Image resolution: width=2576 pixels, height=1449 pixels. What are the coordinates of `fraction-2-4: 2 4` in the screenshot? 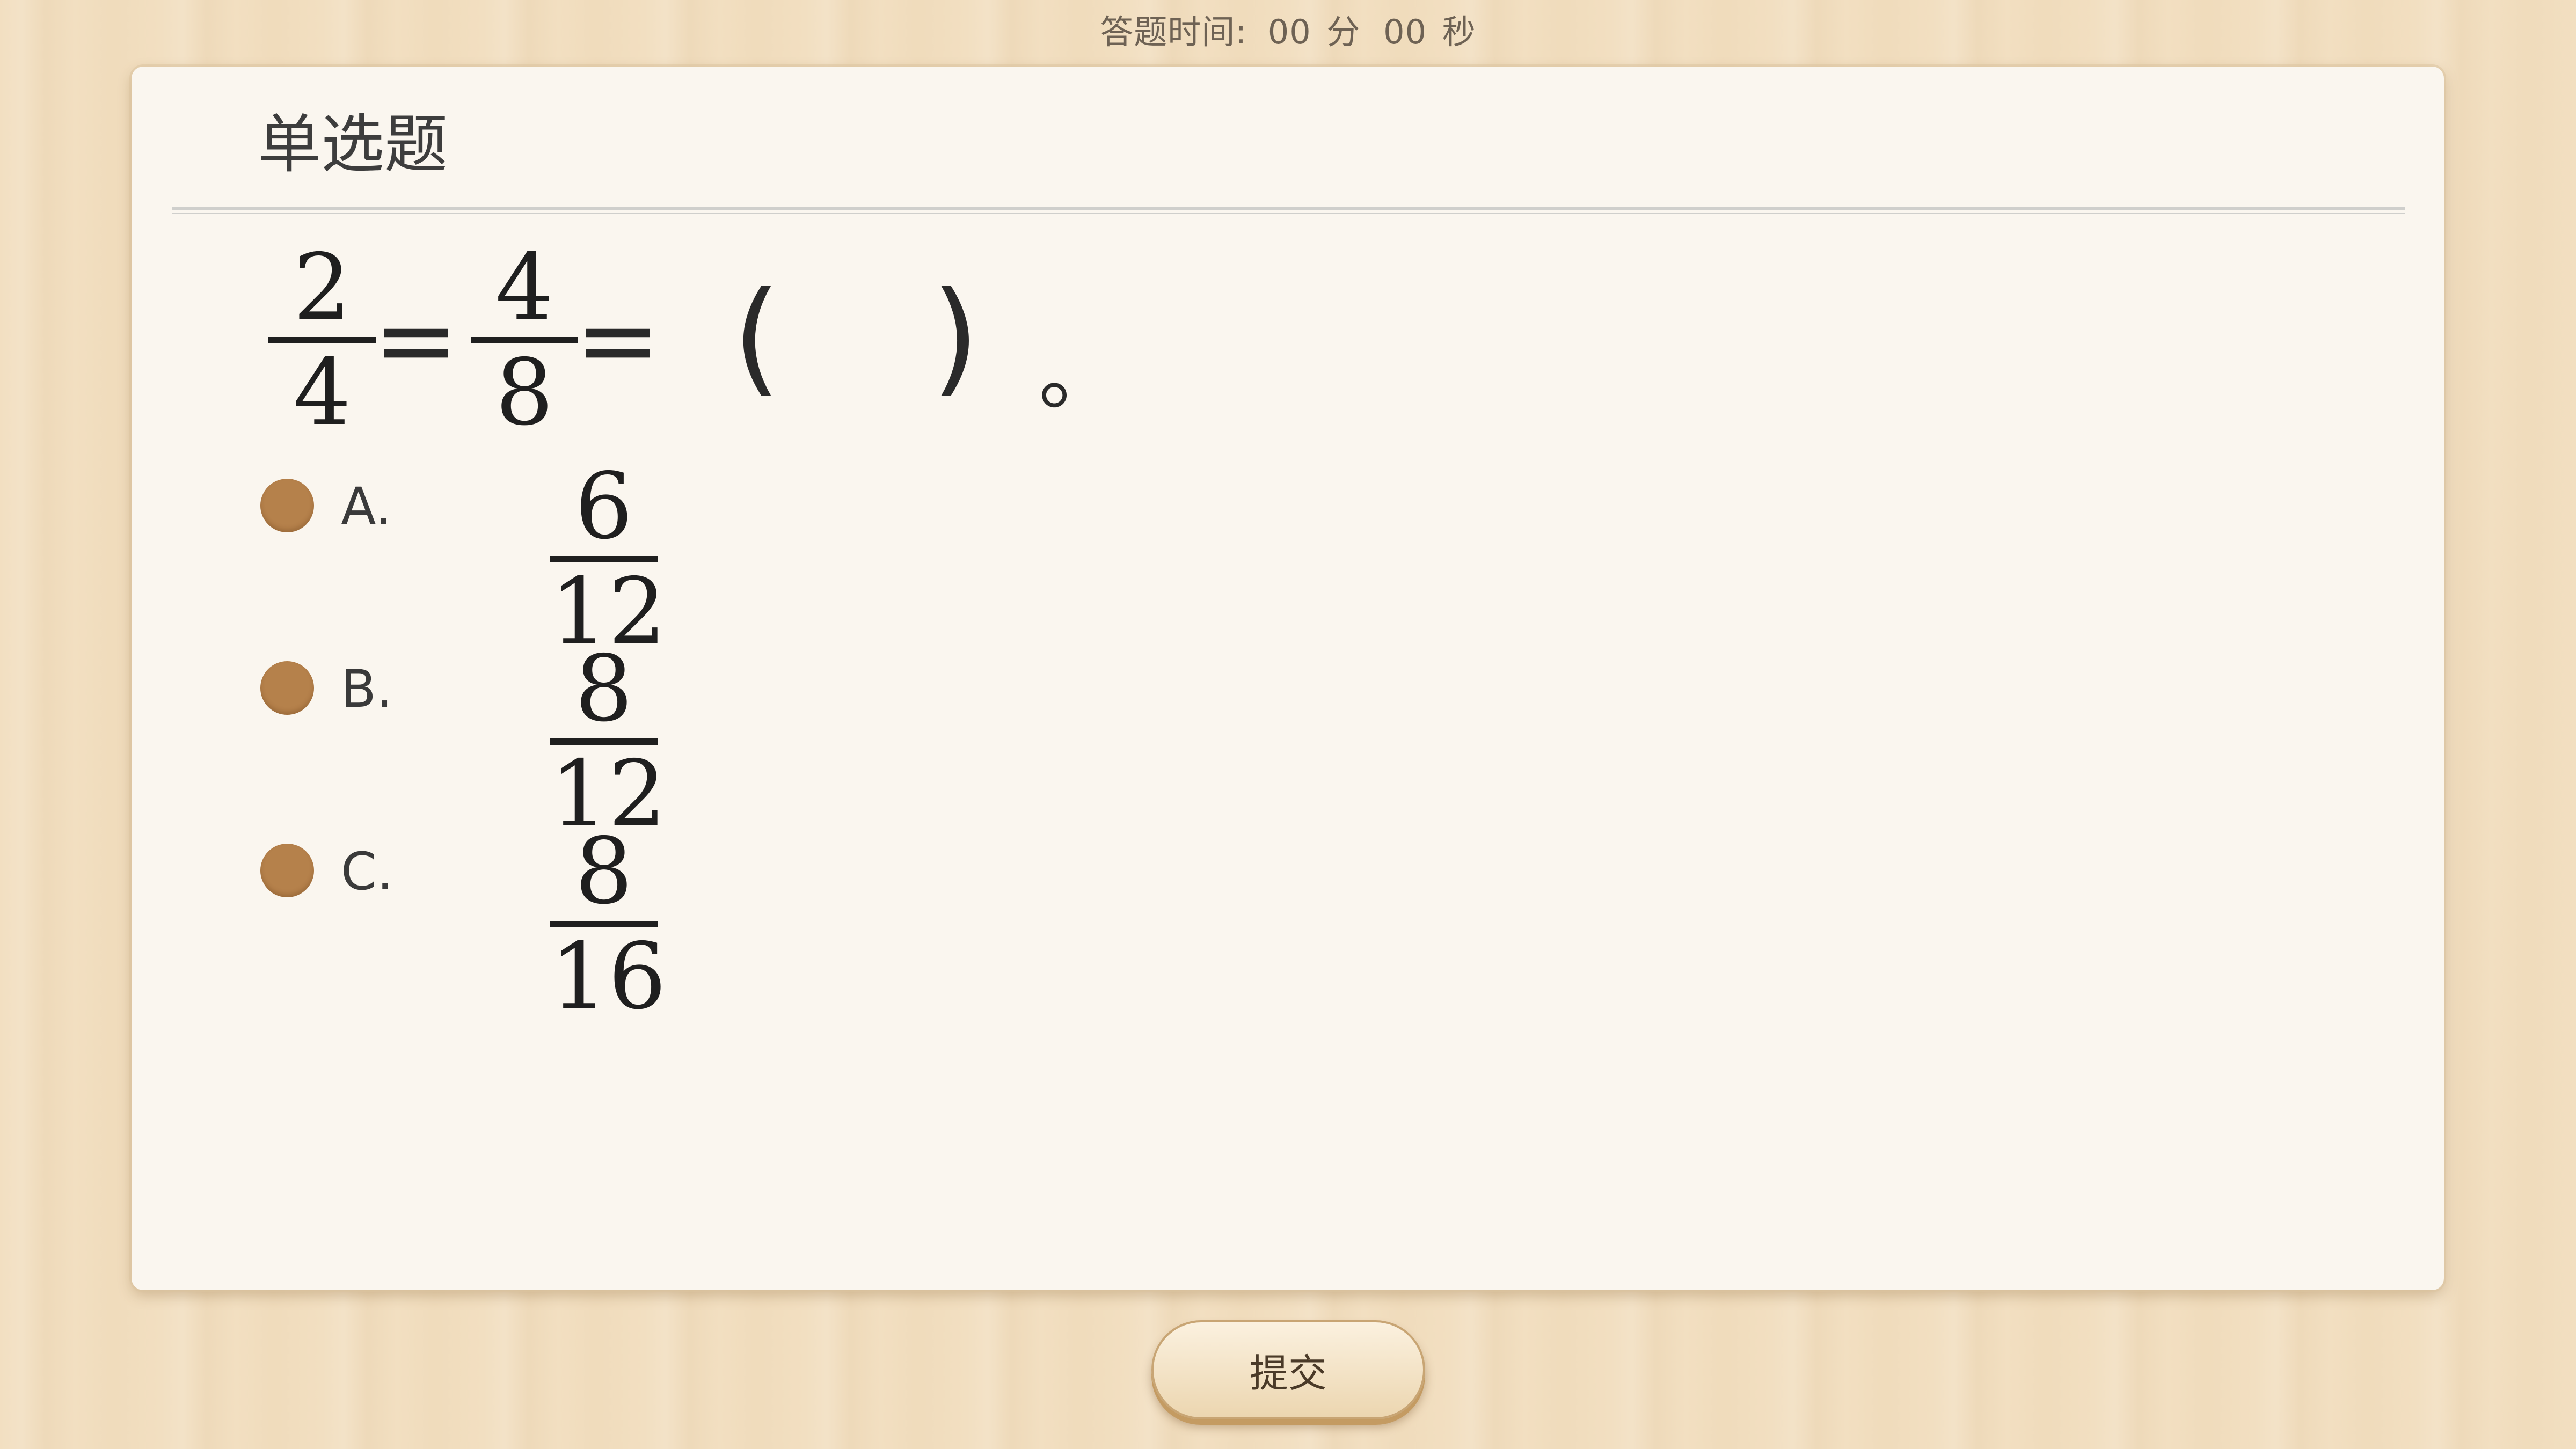 It's located at (322, 340).